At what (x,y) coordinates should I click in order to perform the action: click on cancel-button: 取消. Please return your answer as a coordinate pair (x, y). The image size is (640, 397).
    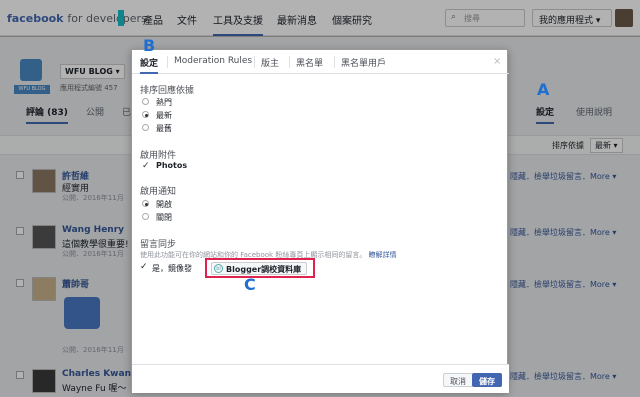
    Looking at the image, I should click on (458, 380).